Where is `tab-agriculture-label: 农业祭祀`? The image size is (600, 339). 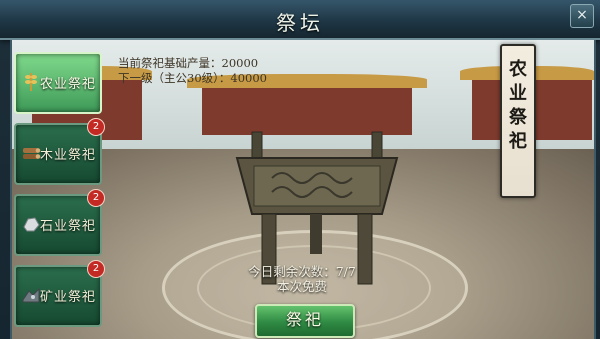 tab-agriculture-label: 农业祭祀 is located at coordinates (68, 84).